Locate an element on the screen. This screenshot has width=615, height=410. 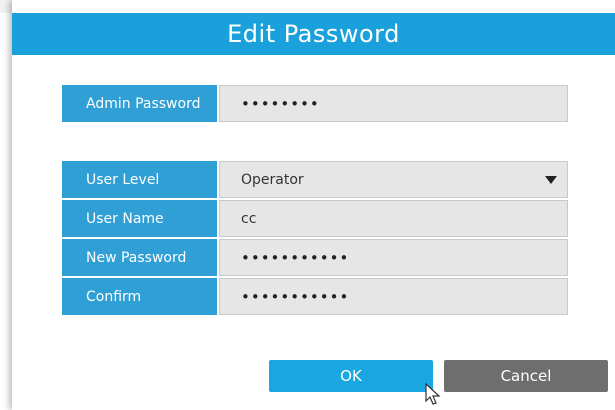
user-level-label: User Level is located at coordinates (139, 179).